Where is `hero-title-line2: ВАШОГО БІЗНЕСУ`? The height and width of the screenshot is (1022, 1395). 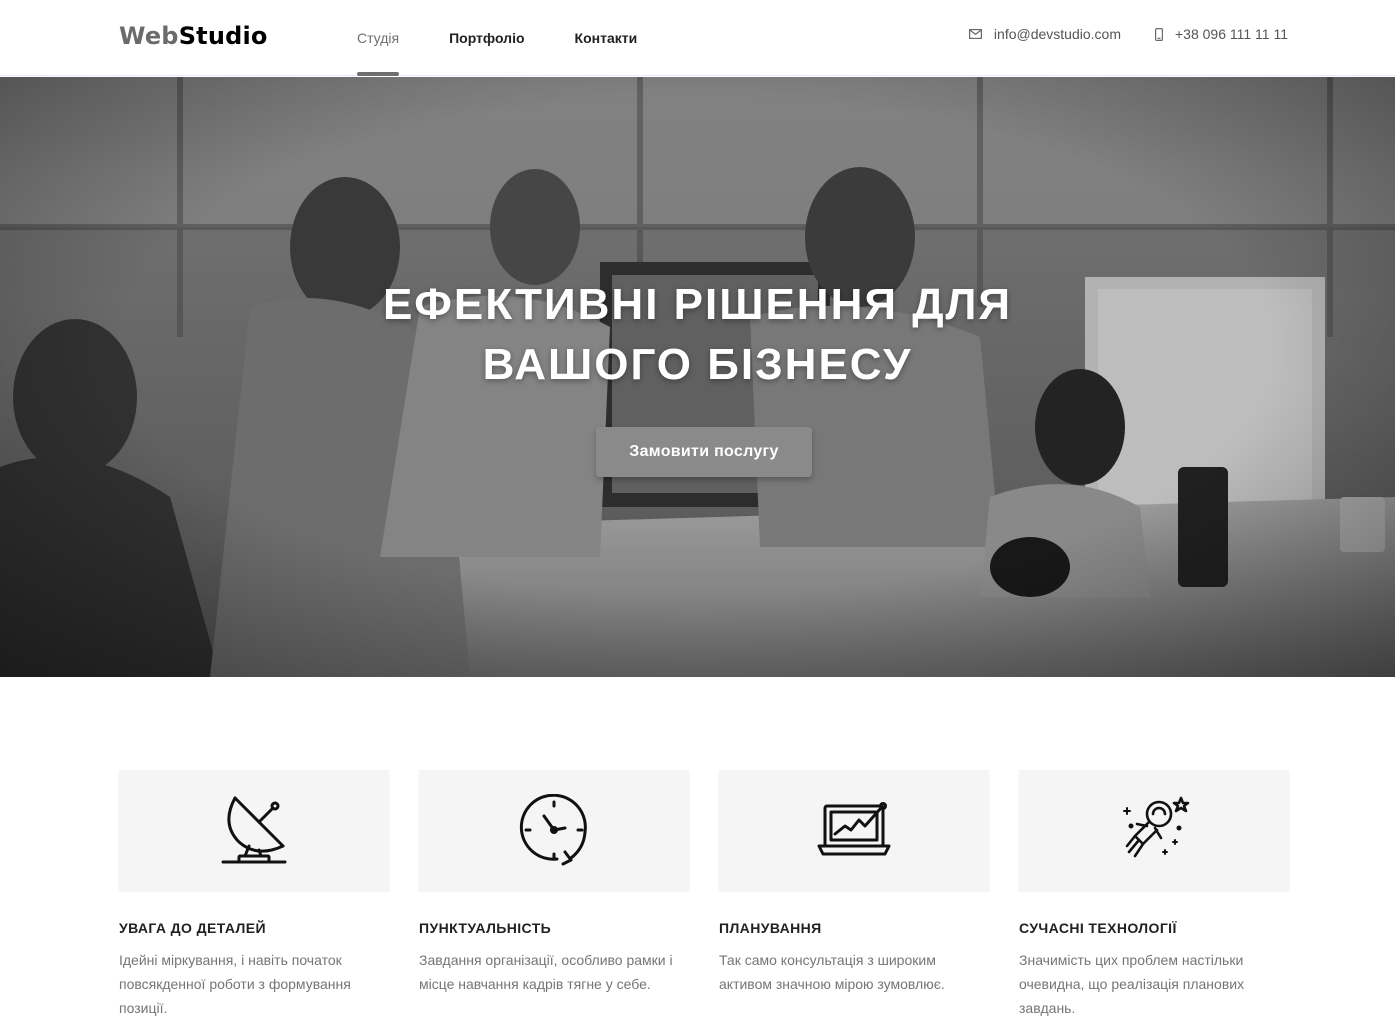 hero-title-line2: ВАШОГО БІЗНЕСУ is located at coordinates (697, 364).